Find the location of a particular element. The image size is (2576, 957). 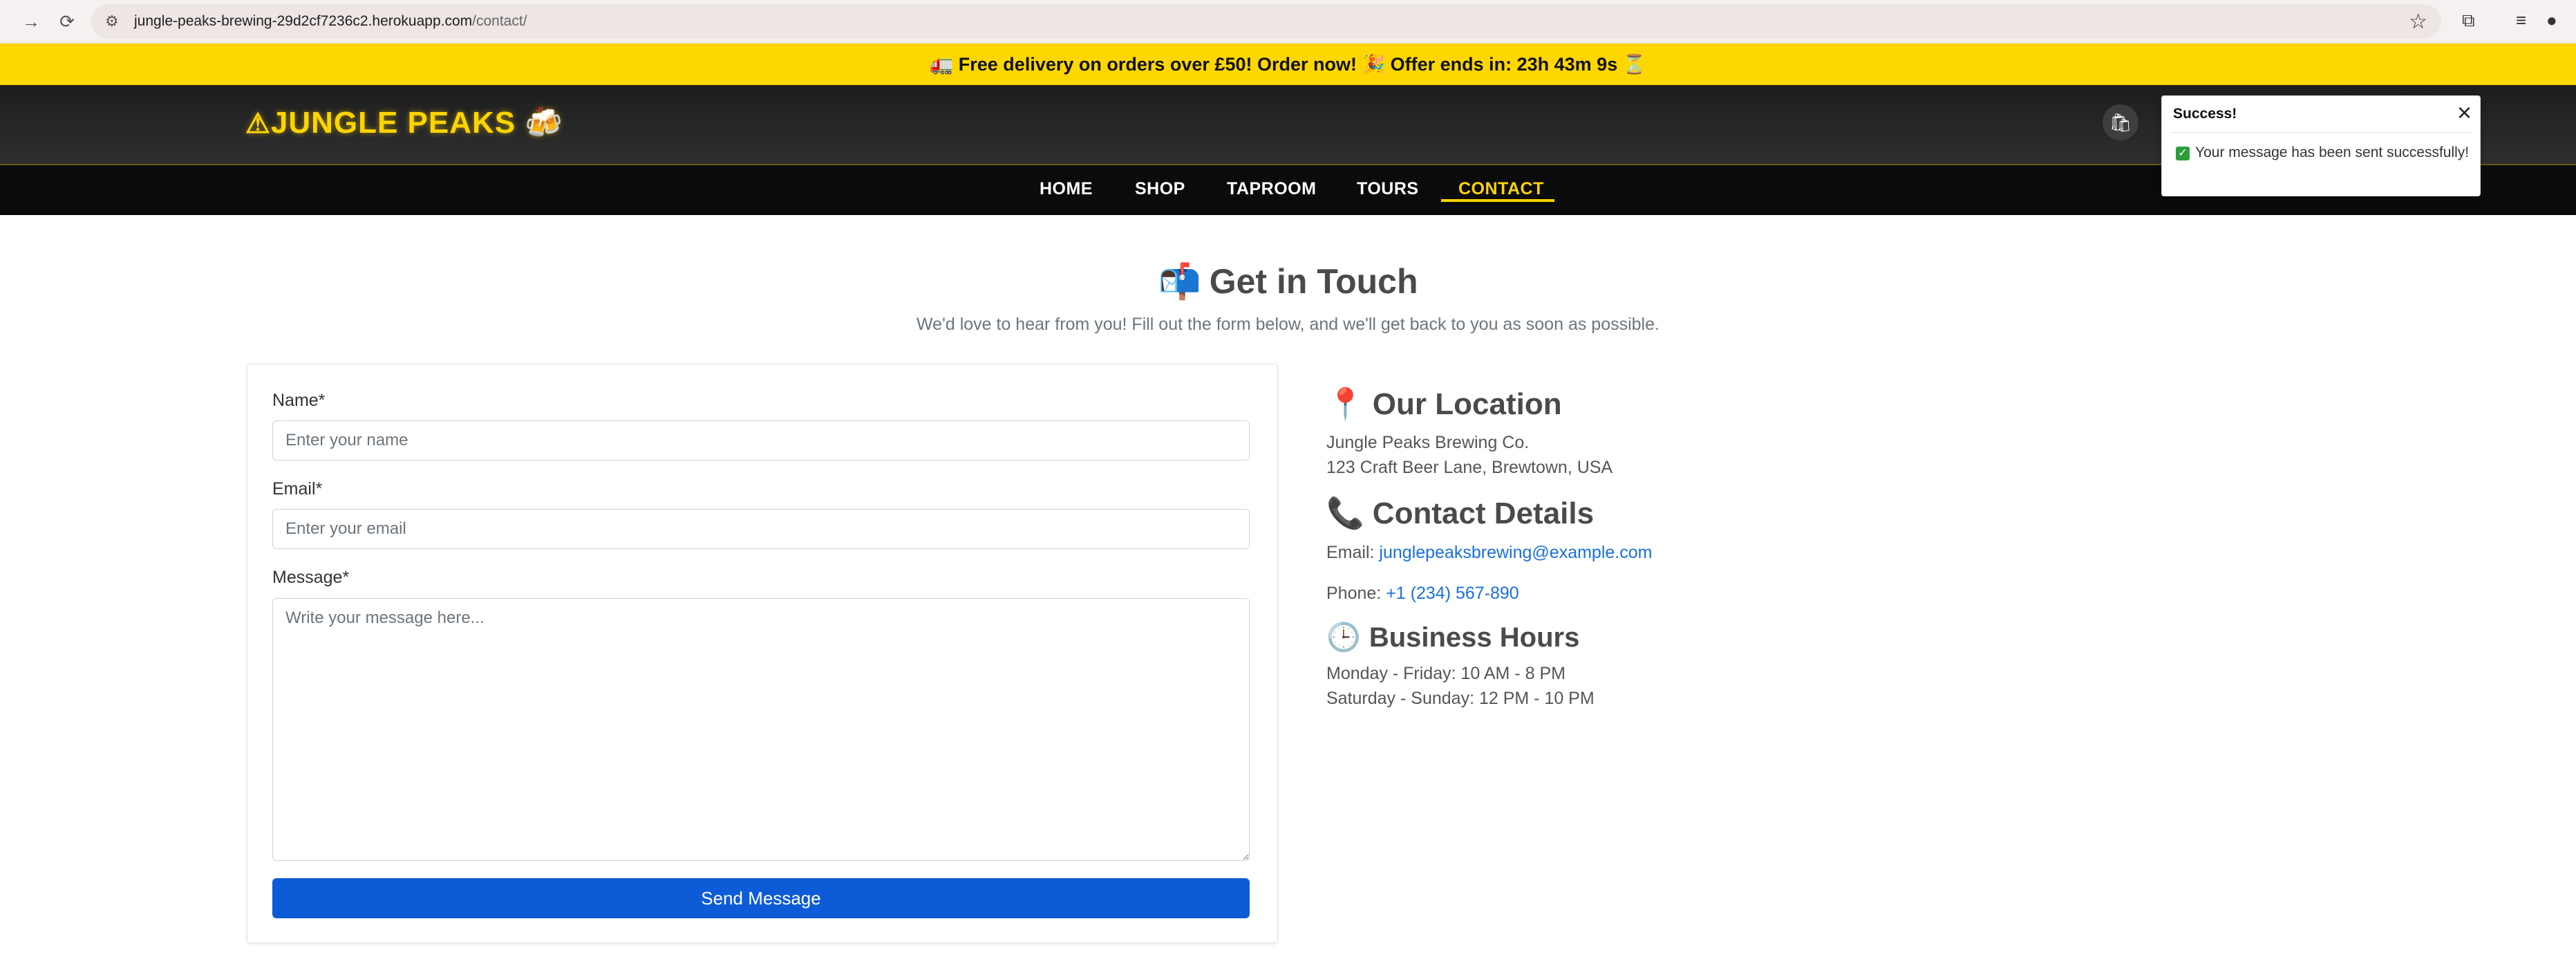

hours-weekday: Monday - Friday: 10 AM - 8 PM is located at coordinates (1446, 674).